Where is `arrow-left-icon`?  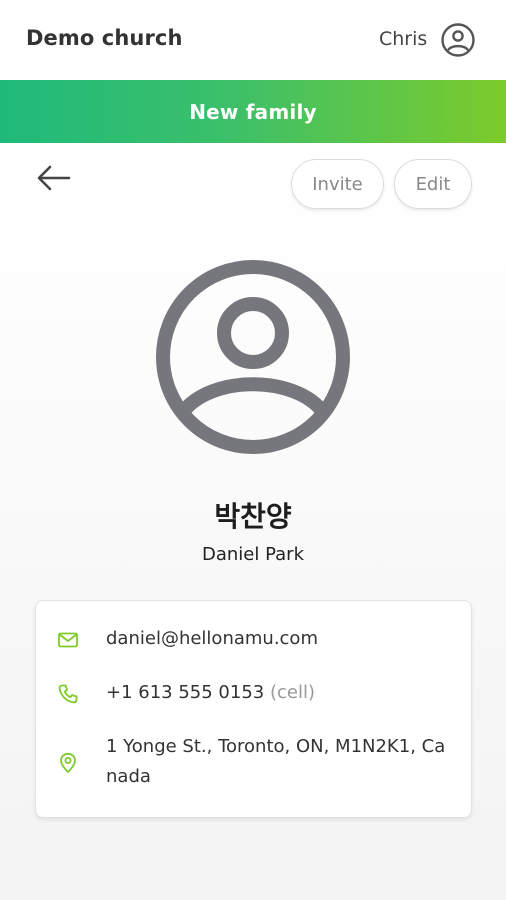
arrow-left-icon is located at coordinates (54, 178).